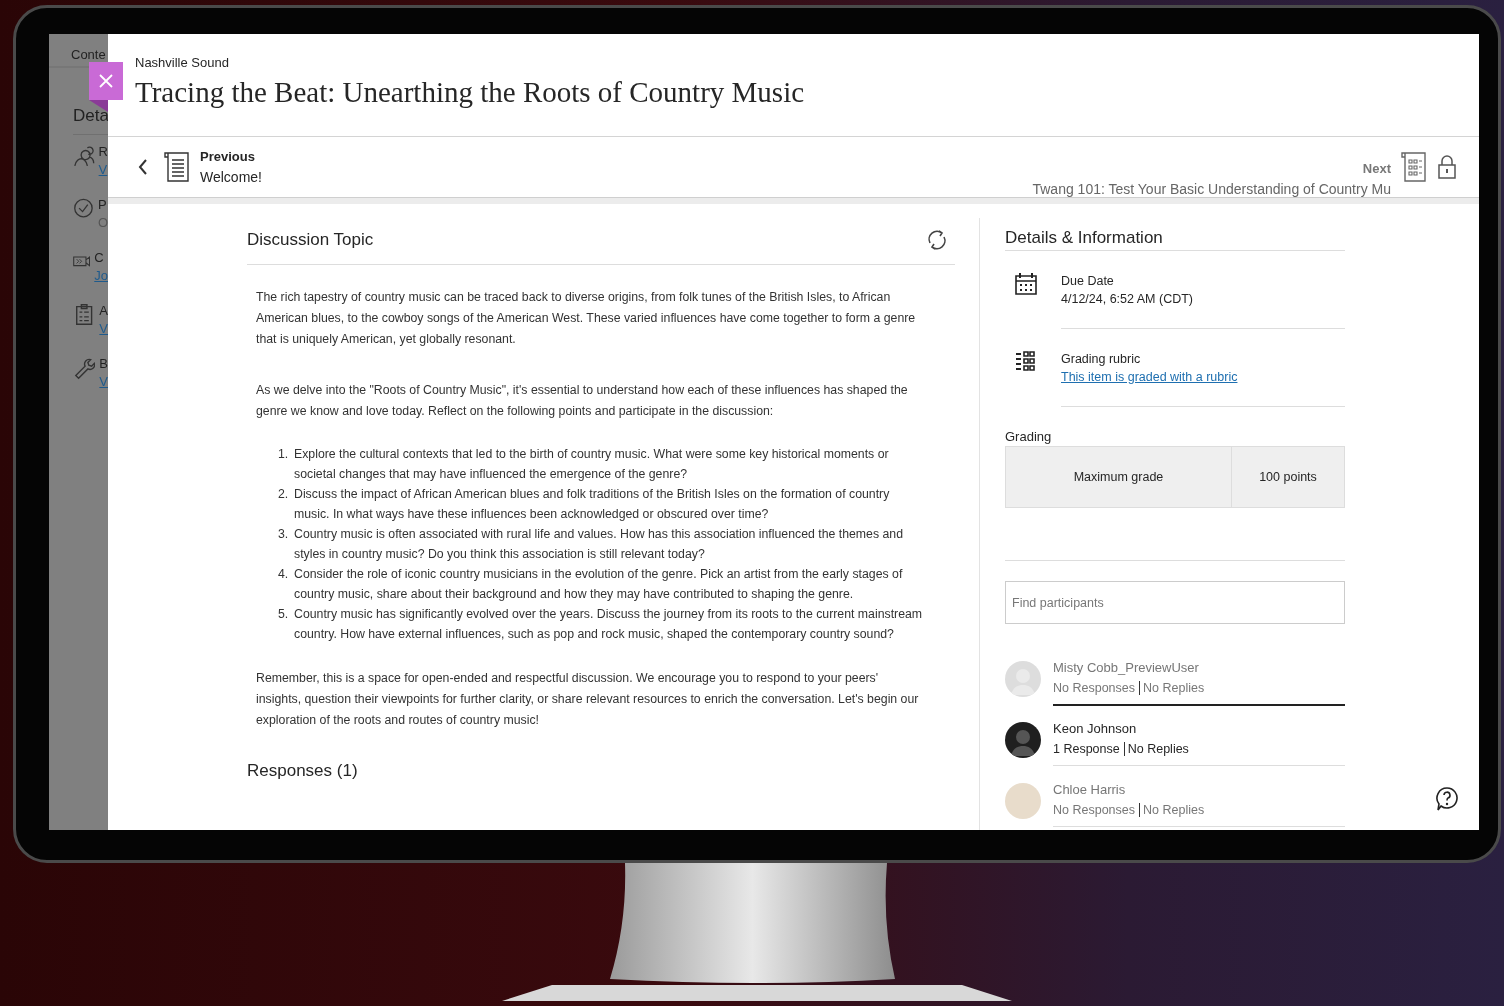  I want to click on refresh-icon, so click(937, 240).